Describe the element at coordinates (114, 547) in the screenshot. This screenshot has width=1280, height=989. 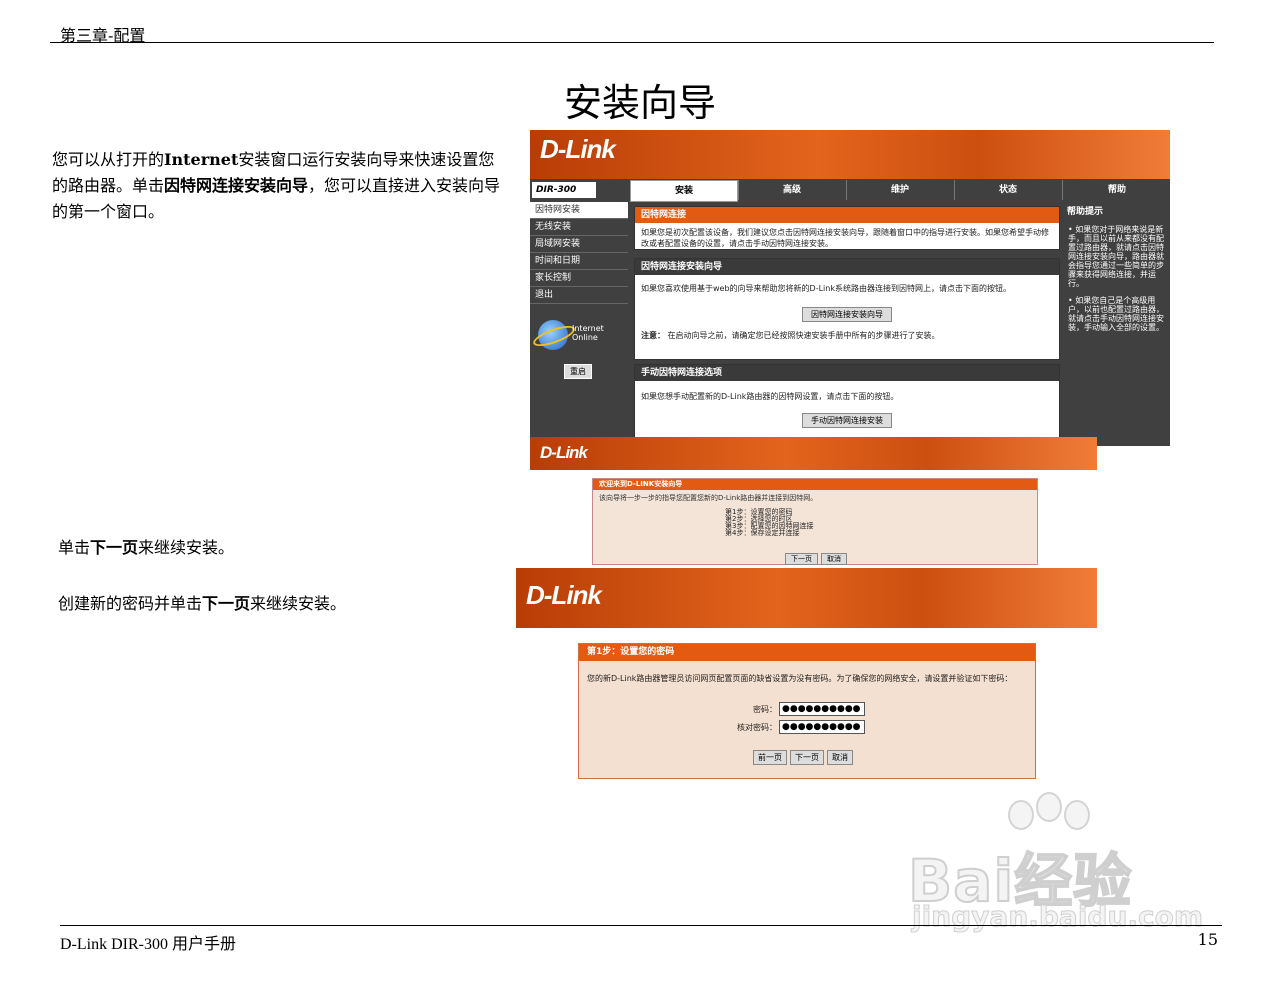
I see `next-instr-bold: 下一页` at that location.